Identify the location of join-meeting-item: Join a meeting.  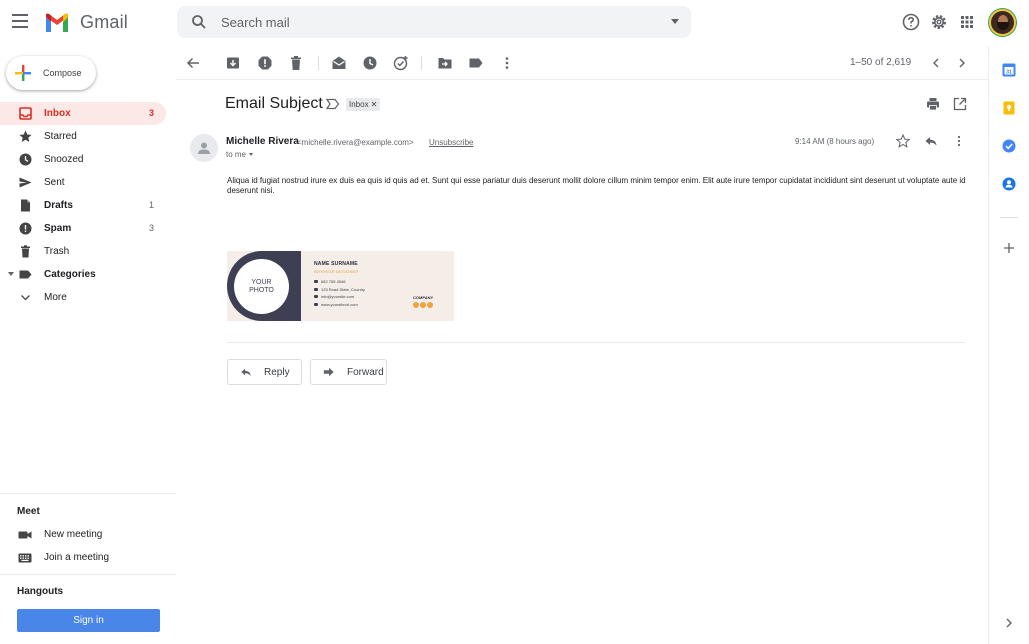
(88, 558).